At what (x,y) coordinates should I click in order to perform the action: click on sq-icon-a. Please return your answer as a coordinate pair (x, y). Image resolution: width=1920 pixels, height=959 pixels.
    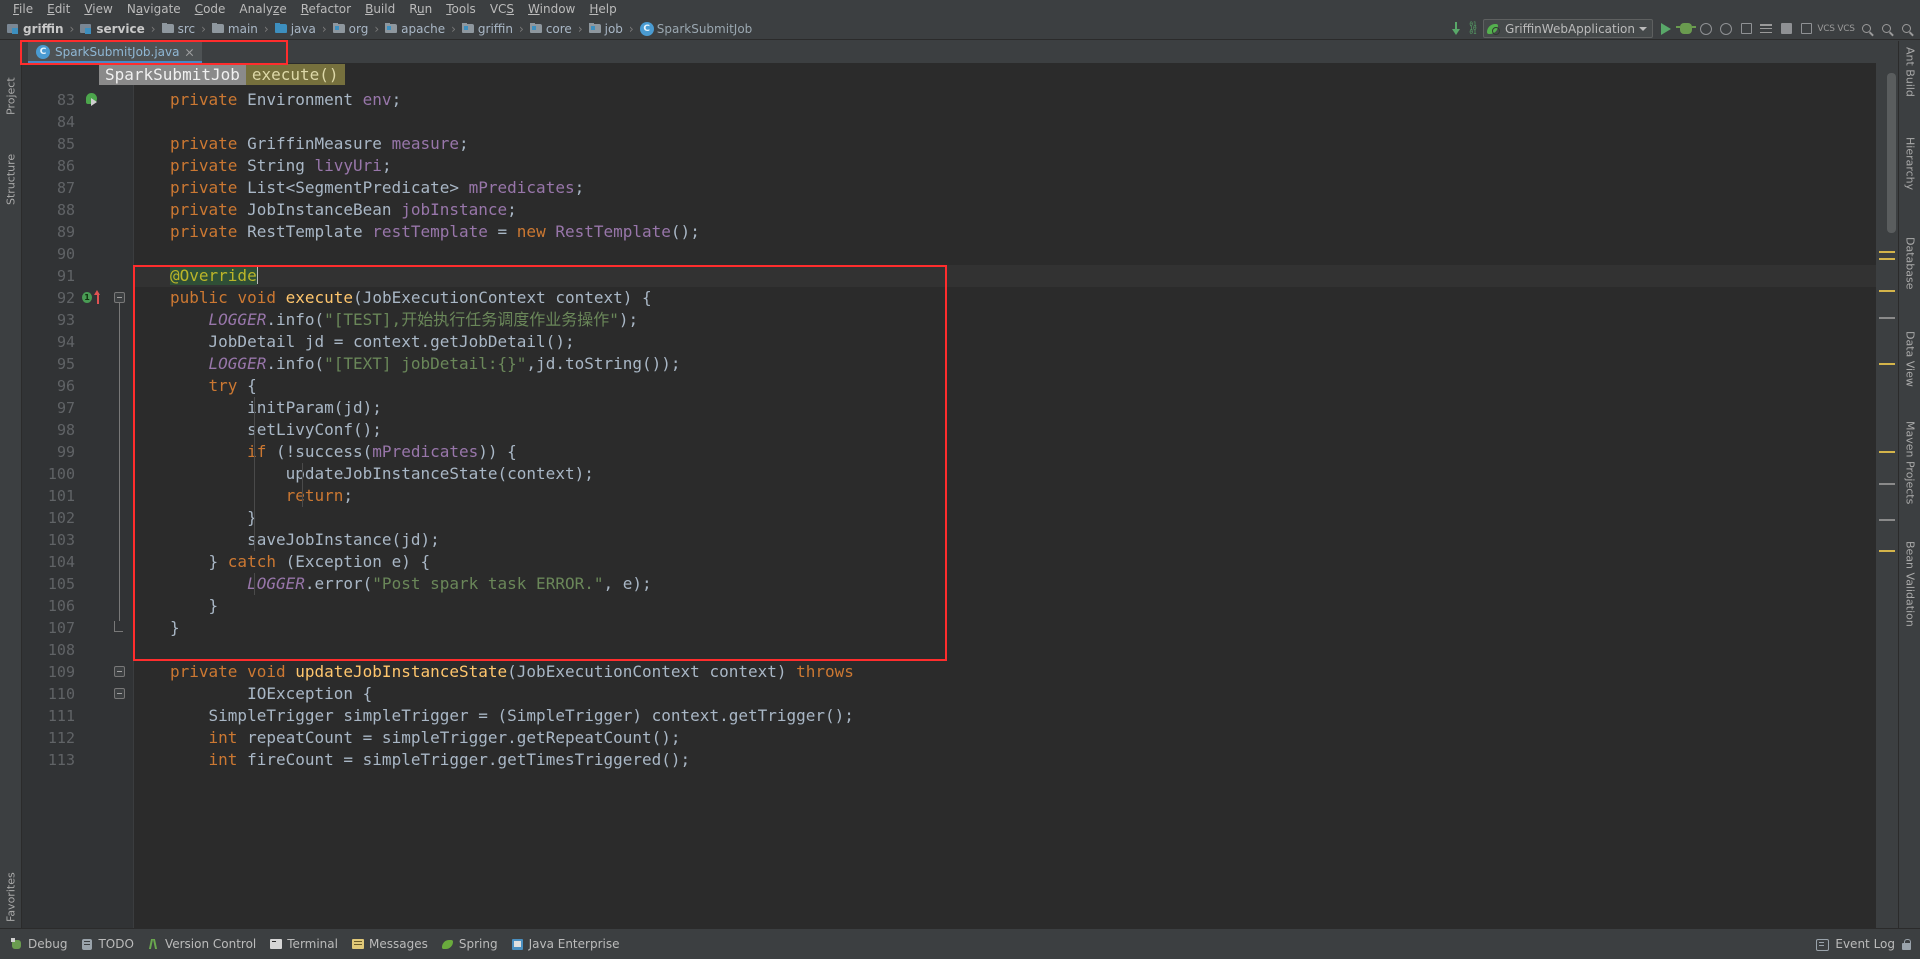
    Looking at the image, I should click on (1786, 29).